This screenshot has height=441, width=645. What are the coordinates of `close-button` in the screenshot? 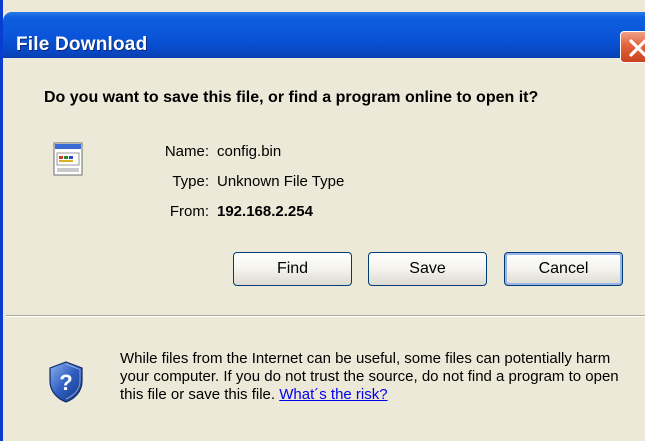 It's located at (632, 47).